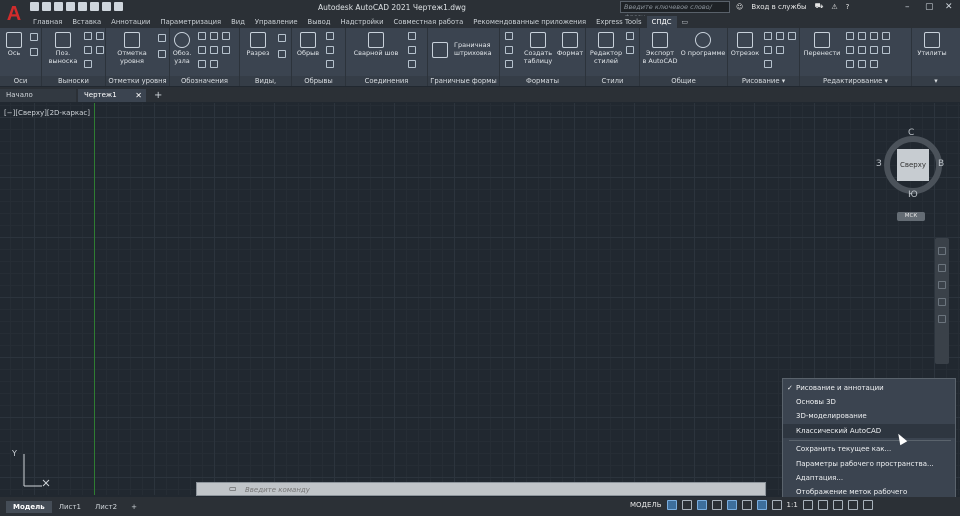 Image resolution: width=960 pixels, height=516 pixels. Describe the element at coordinates (70, 507) in the screenshot. I see `layout-tab-sheet1: Лист1` at that location.